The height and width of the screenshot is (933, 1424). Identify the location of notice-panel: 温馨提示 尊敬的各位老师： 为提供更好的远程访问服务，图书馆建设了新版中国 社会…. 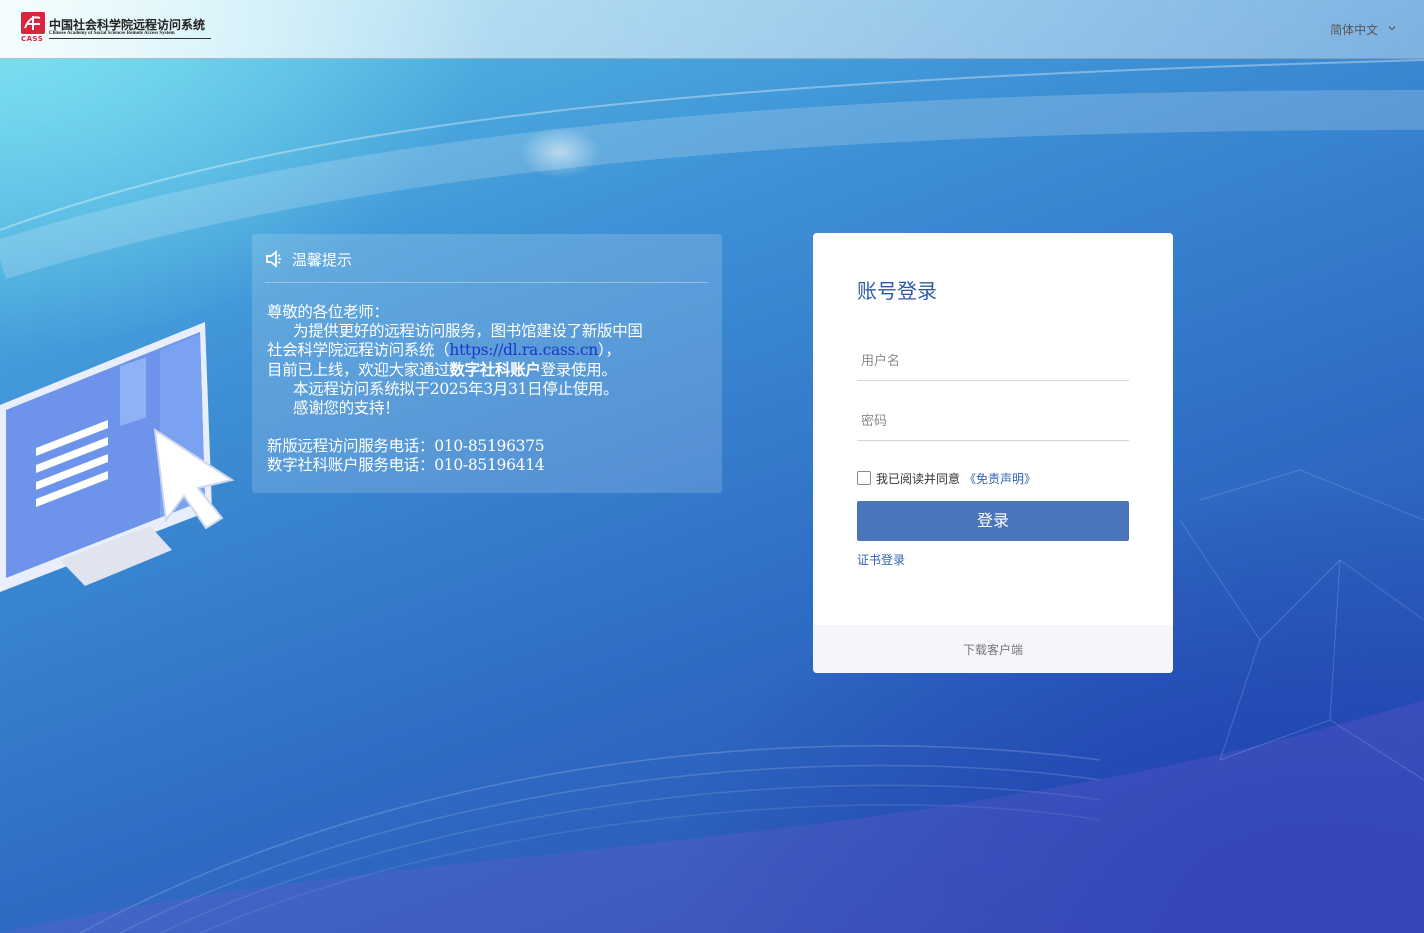
(487, 363).